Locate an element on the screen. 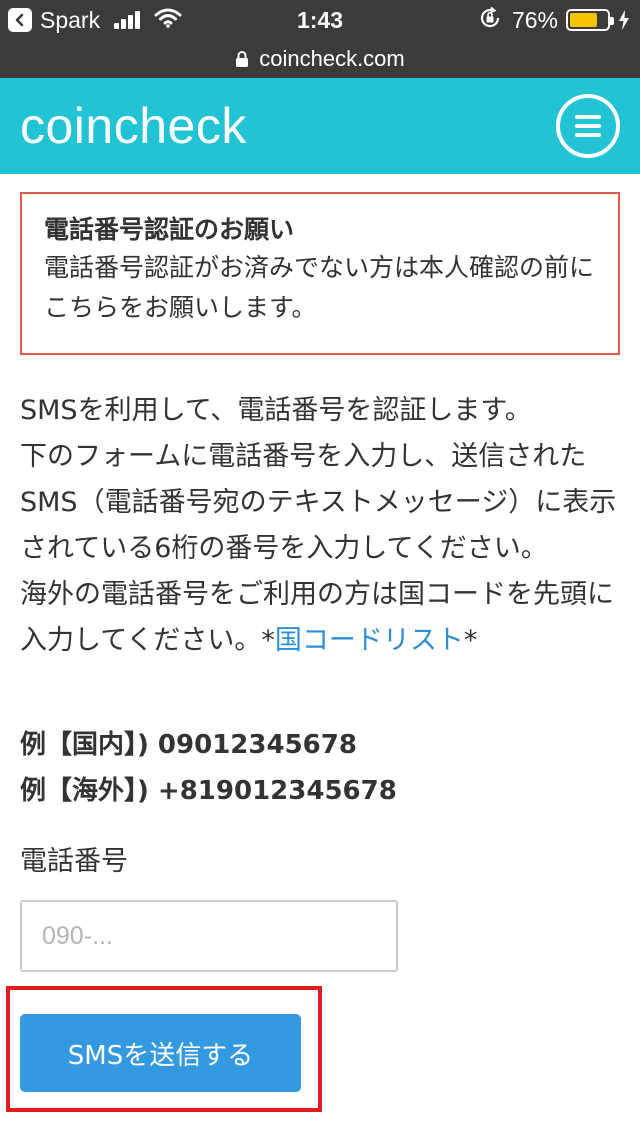  status-right: 76% is located at coordinates (554, 20).